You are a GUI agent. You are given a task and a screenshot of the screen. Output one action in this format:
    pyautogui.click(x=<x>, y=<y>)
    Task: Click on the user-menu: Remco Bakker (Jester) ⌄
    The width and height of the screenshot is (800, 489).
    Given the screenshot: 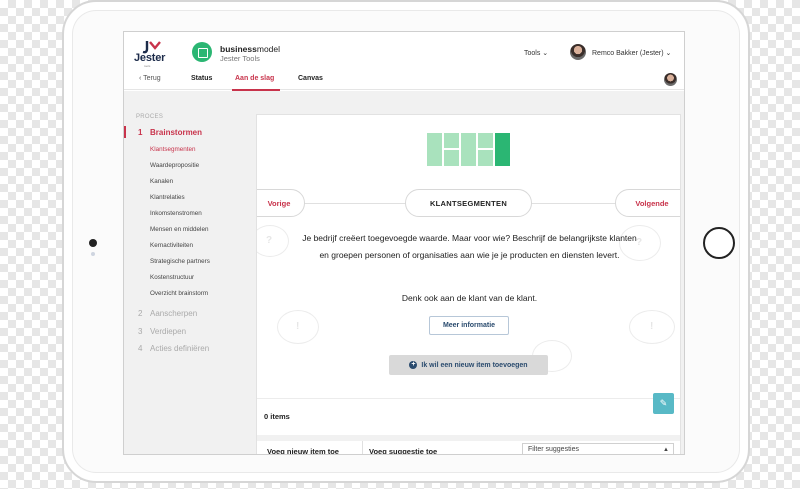 What is the action you would take?
    pyautogui.click(x=631, y=53)
    